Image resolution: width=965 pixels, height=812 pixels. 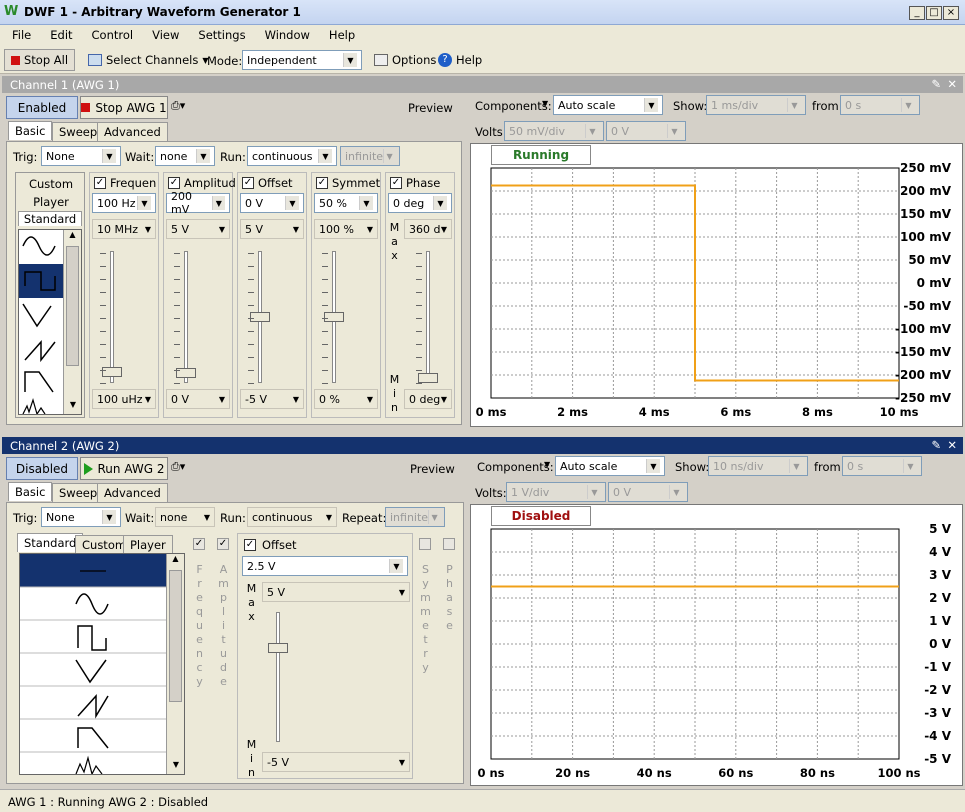 I want to click on menu-control: Control, so click(x=110, y=33).